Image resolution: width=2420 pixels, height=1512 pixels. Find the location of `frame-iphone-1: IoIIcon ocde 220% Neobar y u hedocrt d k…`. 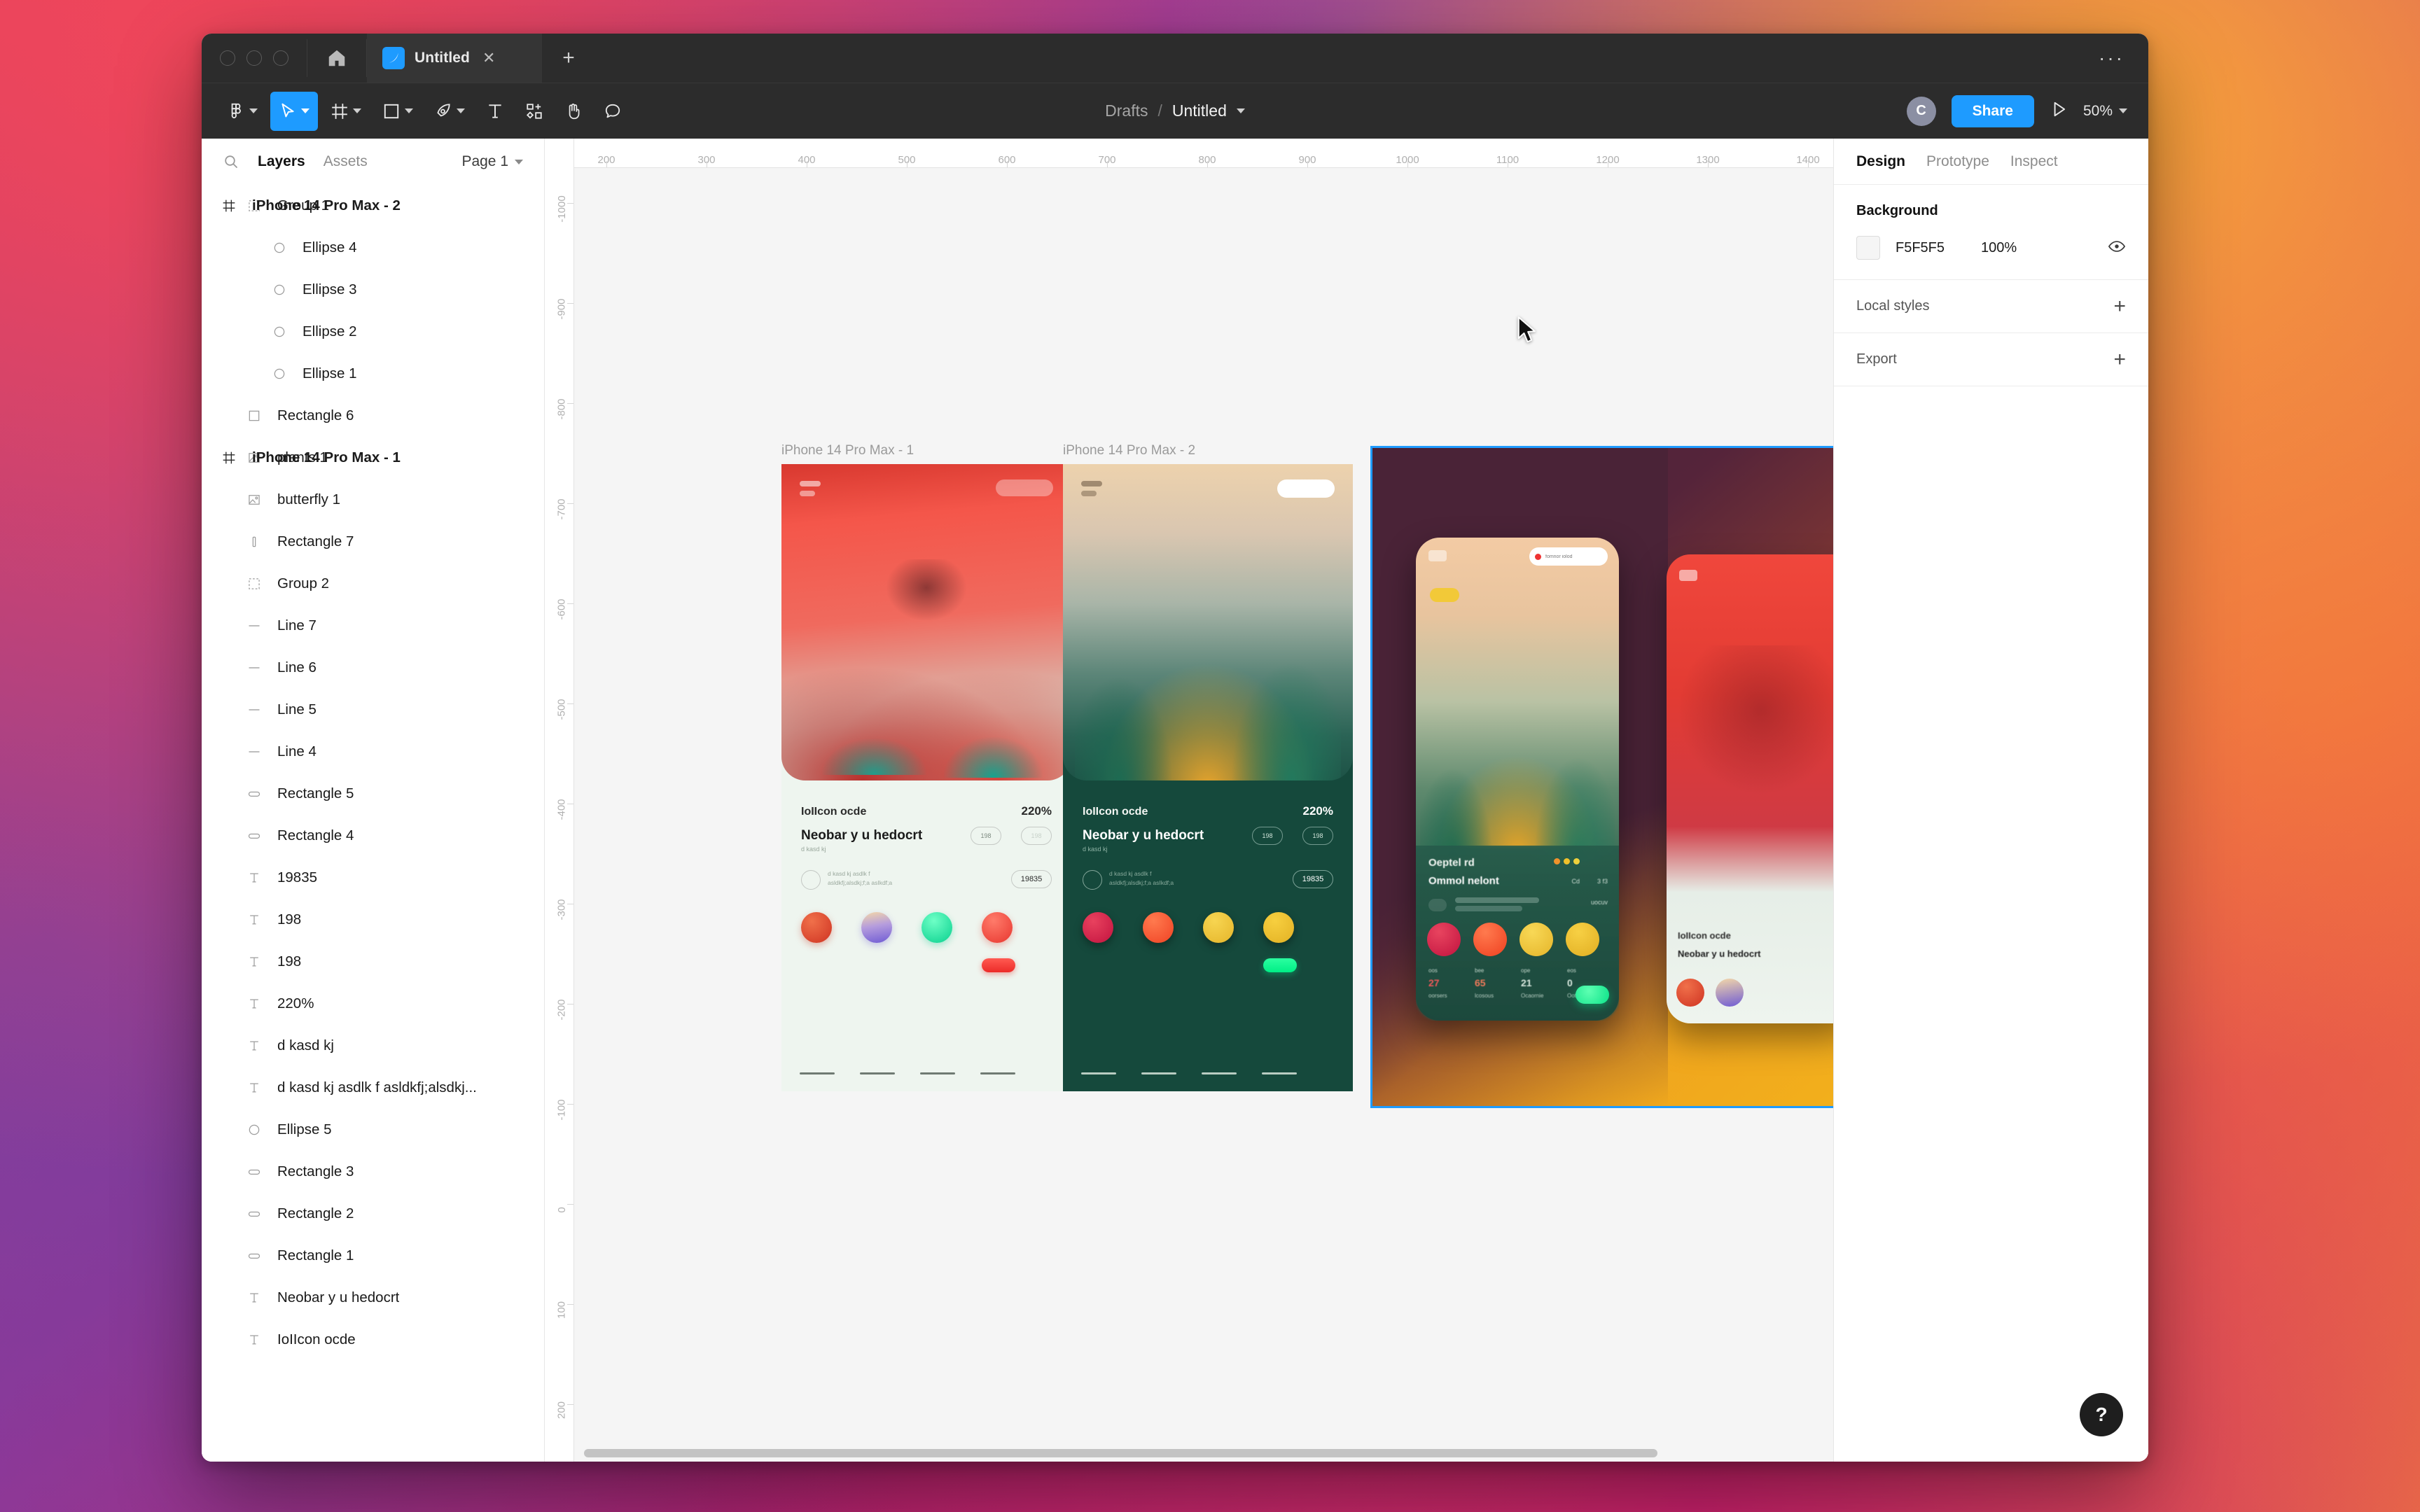

frame-iphone-1: IoIIcon ocde 220% Neobar y u hedocrt d k… is located at coordinates (926, 777).